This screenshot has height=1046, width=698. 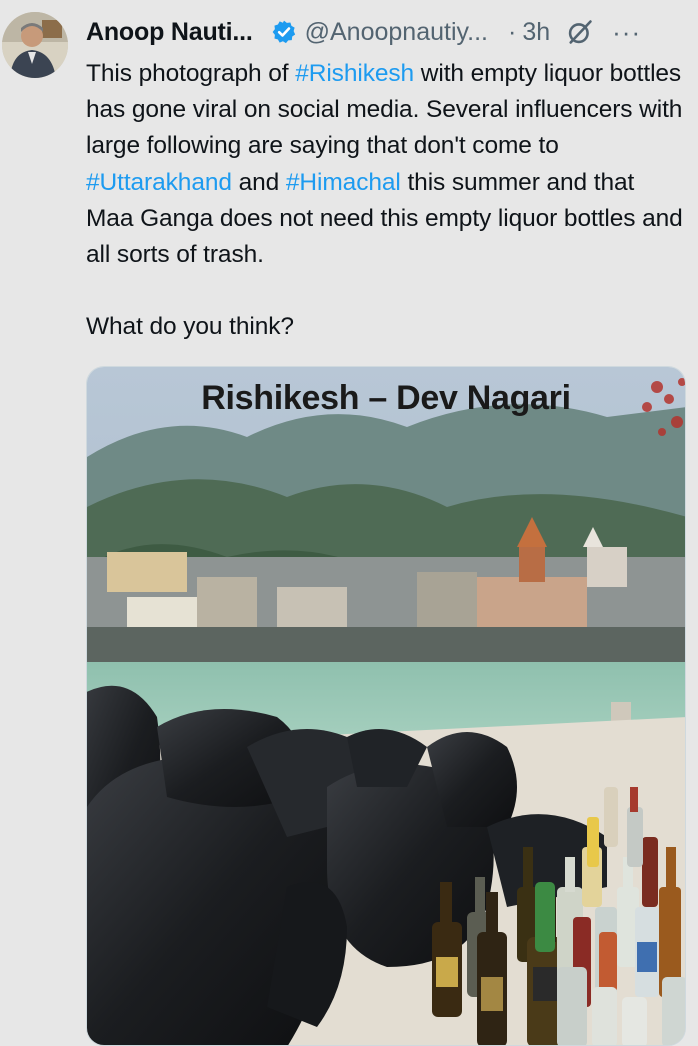 What do you see at coordinates (35, 45) in the screenshot?
I see `avatar` at bounding box center [35, 45].